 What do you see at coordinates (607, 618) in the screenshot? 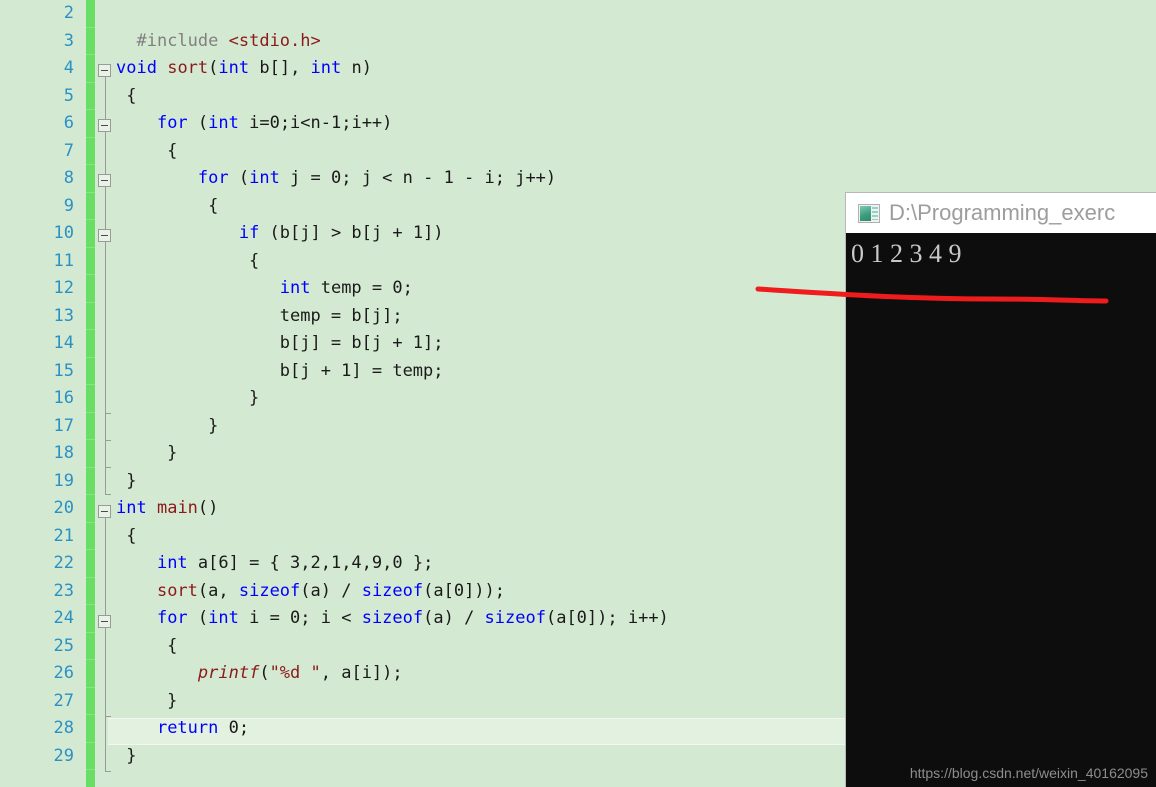
I see `code-token: (a[0]); i++)` at bounding box center [607, 618].